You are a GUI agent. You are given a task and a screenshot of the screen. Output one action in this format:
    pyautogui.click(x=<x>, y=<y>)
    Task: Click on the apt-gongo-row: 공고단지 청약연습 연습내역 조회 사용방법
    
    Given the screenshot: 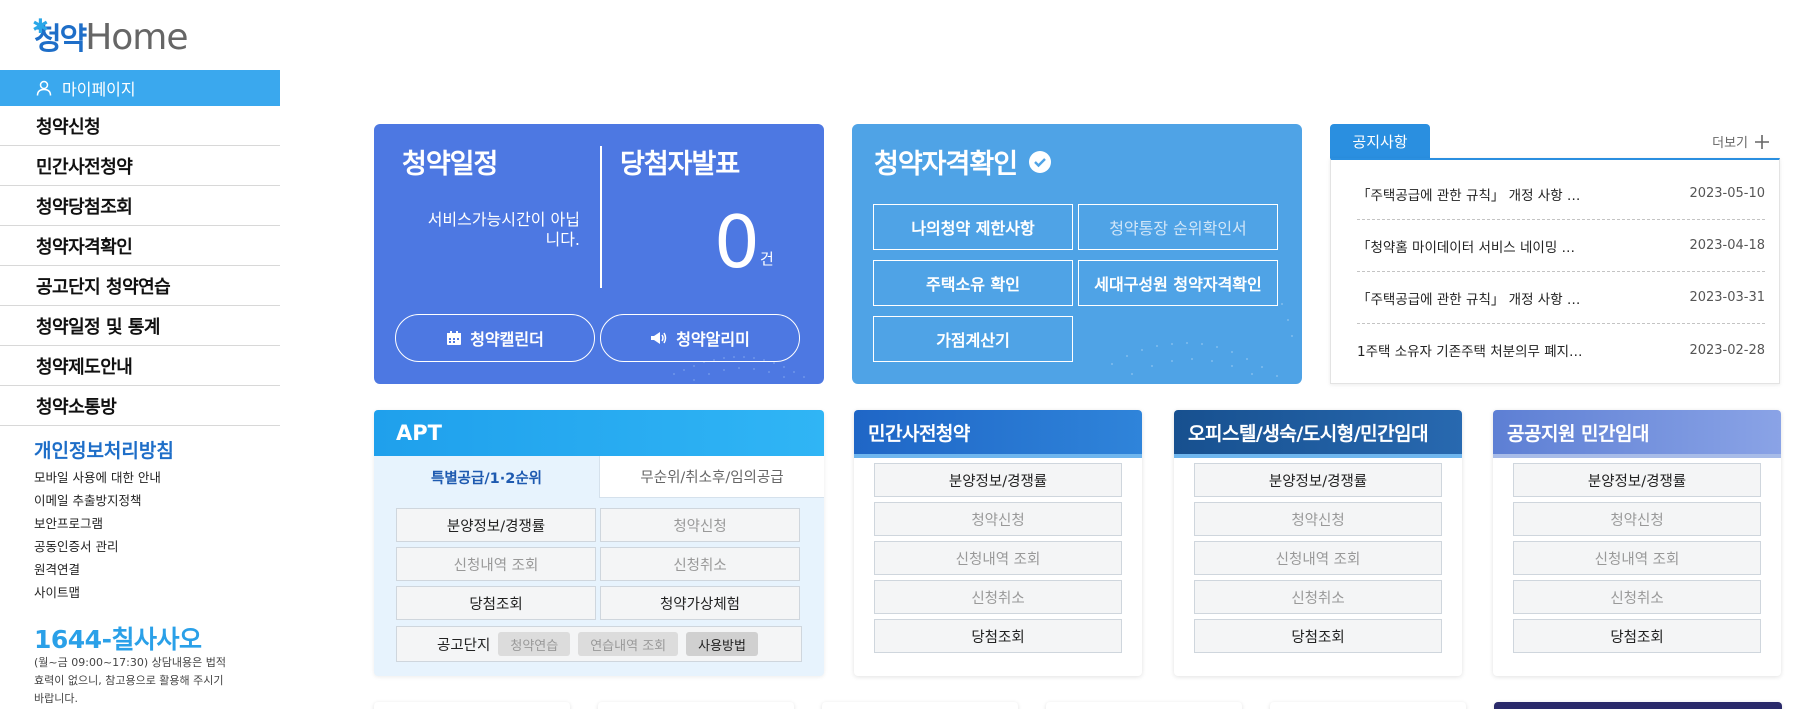 What is the action you would take?
    pyautogui.click(x=599, y=644)
    